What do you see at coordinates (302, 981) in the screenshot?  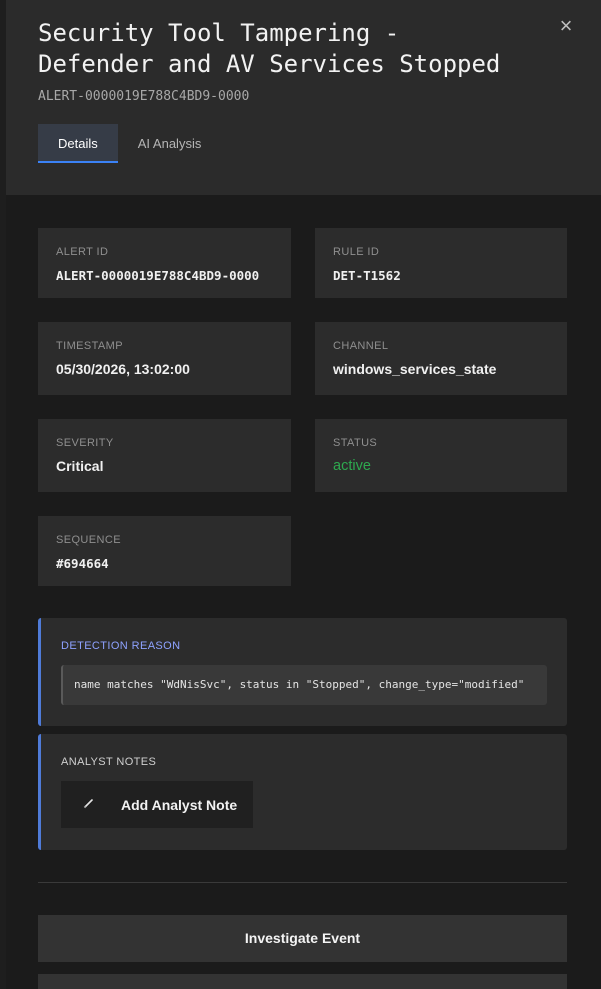 I see `secondary-action-button` at bounding box center [302, 981].